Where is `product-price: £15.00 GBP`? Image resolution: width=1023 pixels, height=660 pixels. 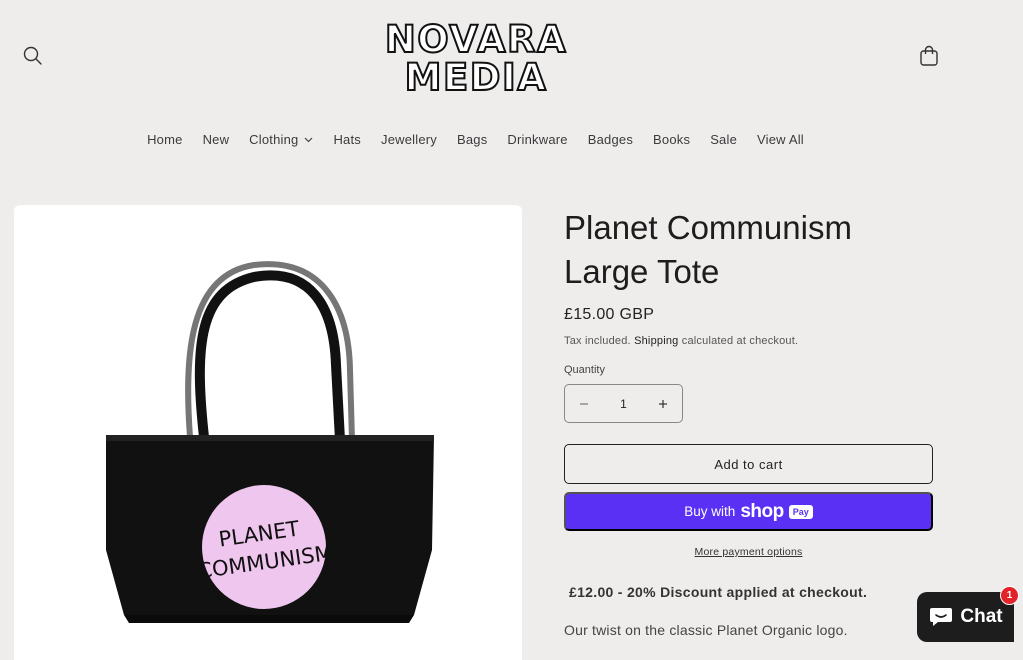
product-price: £15.00 GBP is located at coordinates (609, 314).